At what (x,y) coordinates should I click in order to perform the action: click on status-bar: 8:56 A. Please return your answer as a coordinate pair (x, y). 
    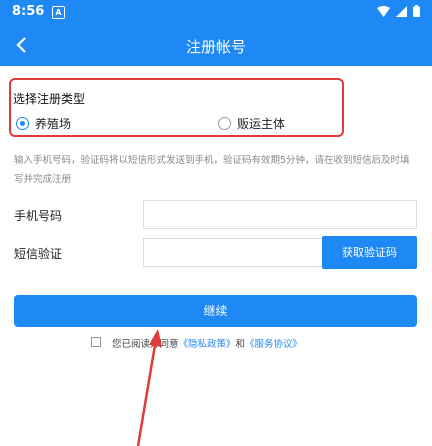
    Looking at the image, I should click on (216, 13).